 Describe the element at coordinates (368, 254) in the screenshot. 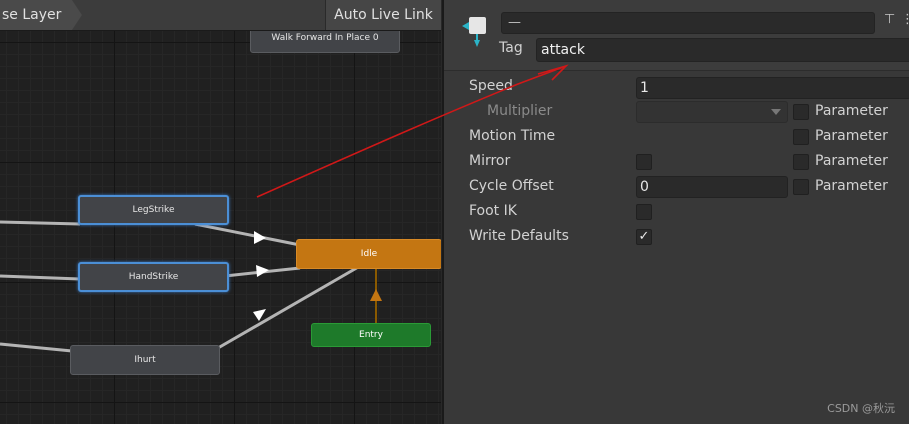

I see `state-node-idle: Idle` at that location.